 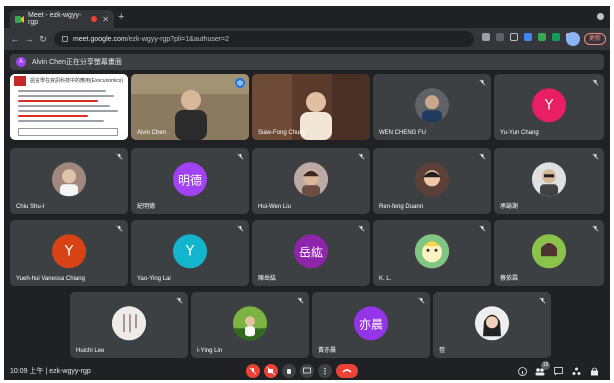 What do you see at coordinates (307, 17) in the screenshot?
I see `tab-strip: Meet - ezk-wgyy-rgp ✕ +` at bounding box center [307, 17].